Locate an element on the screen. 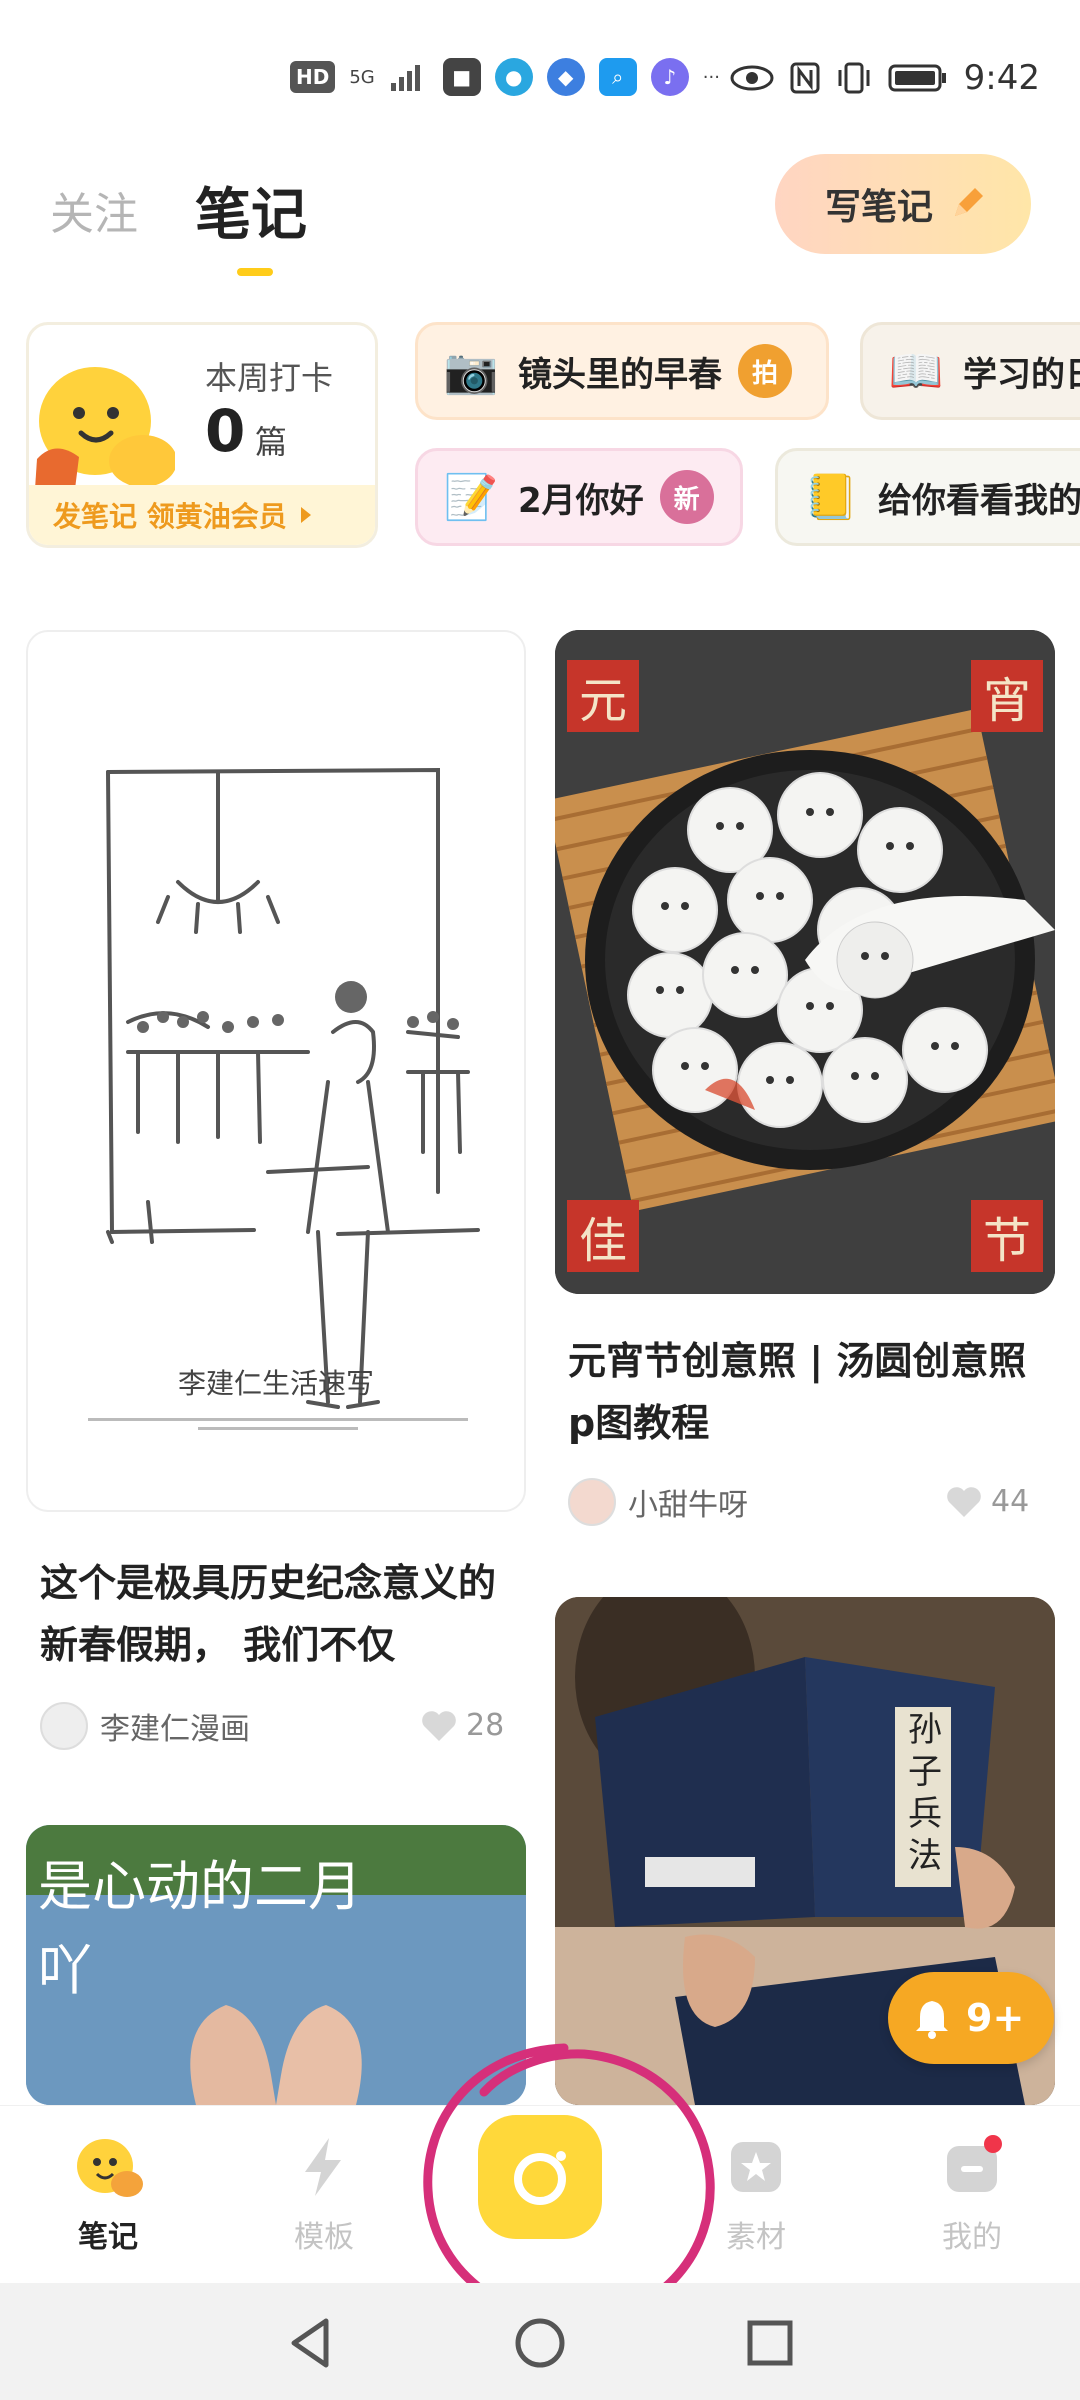 The width and height of the screenshot is (1080, 2400). nav-notes: 笔记 is located at coordinates (108, 2194).